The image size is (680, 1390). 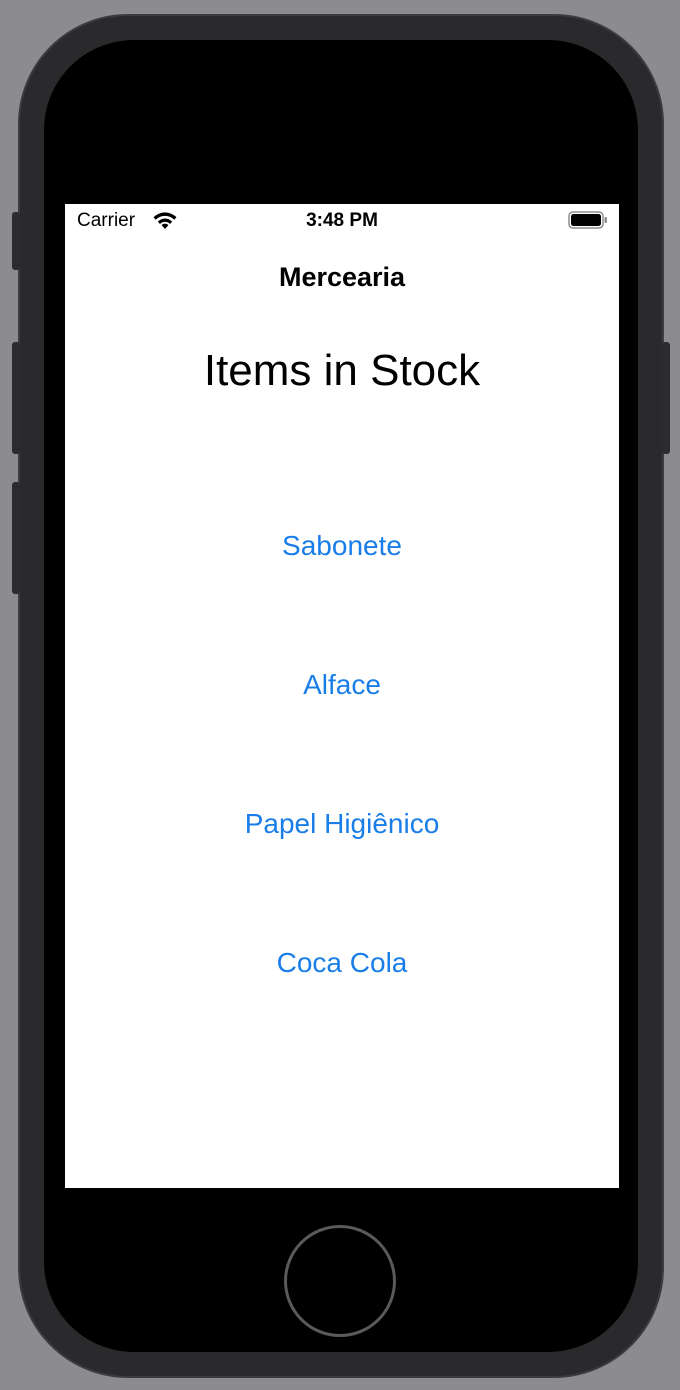 I want to click on item-button-sabonete: Sabonete, so click(x=342, y=546).